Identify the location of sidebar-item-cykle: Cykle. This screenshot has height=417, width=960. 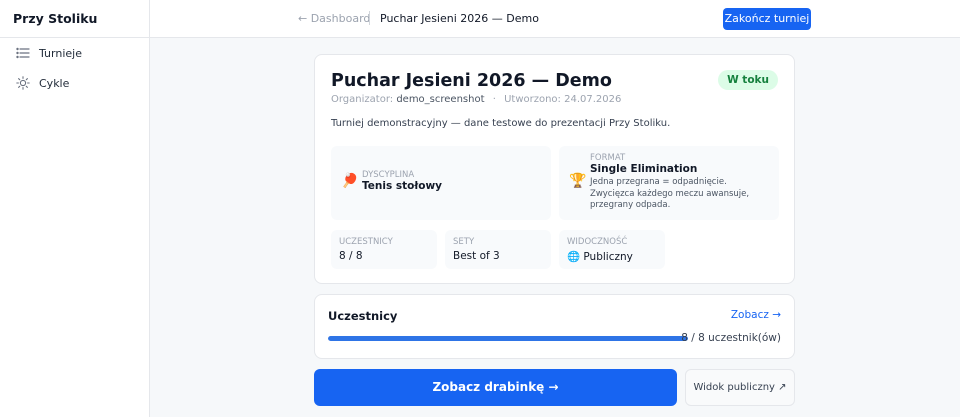
(74, 83).